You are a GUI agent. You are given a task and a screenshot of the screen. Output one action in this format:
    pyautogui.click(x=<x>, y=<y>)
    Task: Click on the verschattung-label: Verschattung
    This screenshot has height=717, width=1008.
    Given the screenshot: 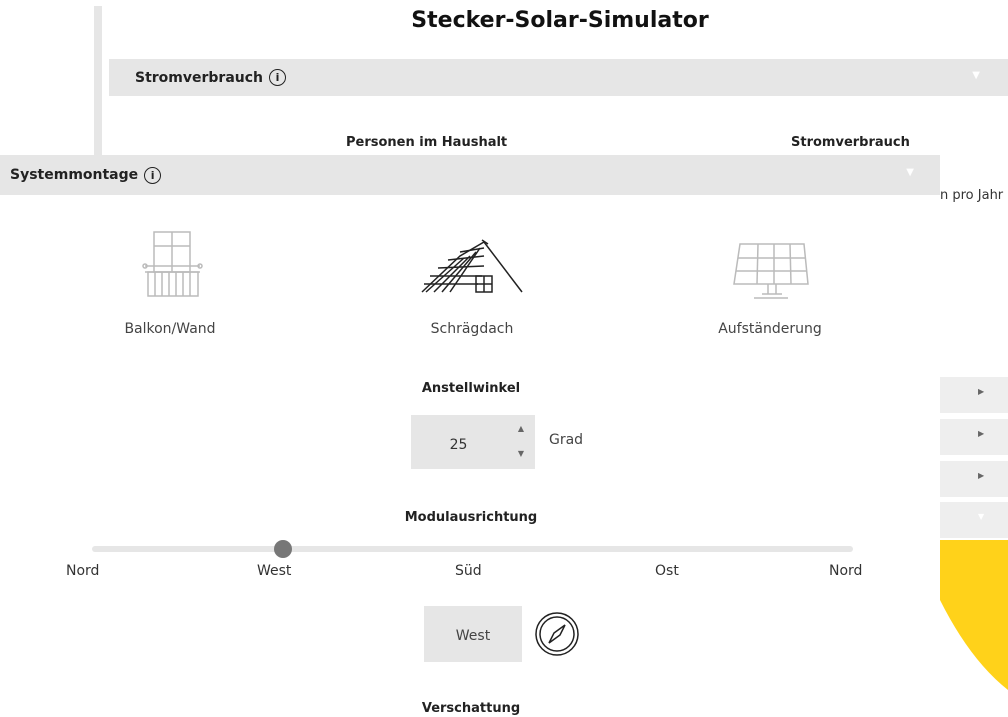 What is the action you would take?
    pyautogui.click(x=471, y=708)
    